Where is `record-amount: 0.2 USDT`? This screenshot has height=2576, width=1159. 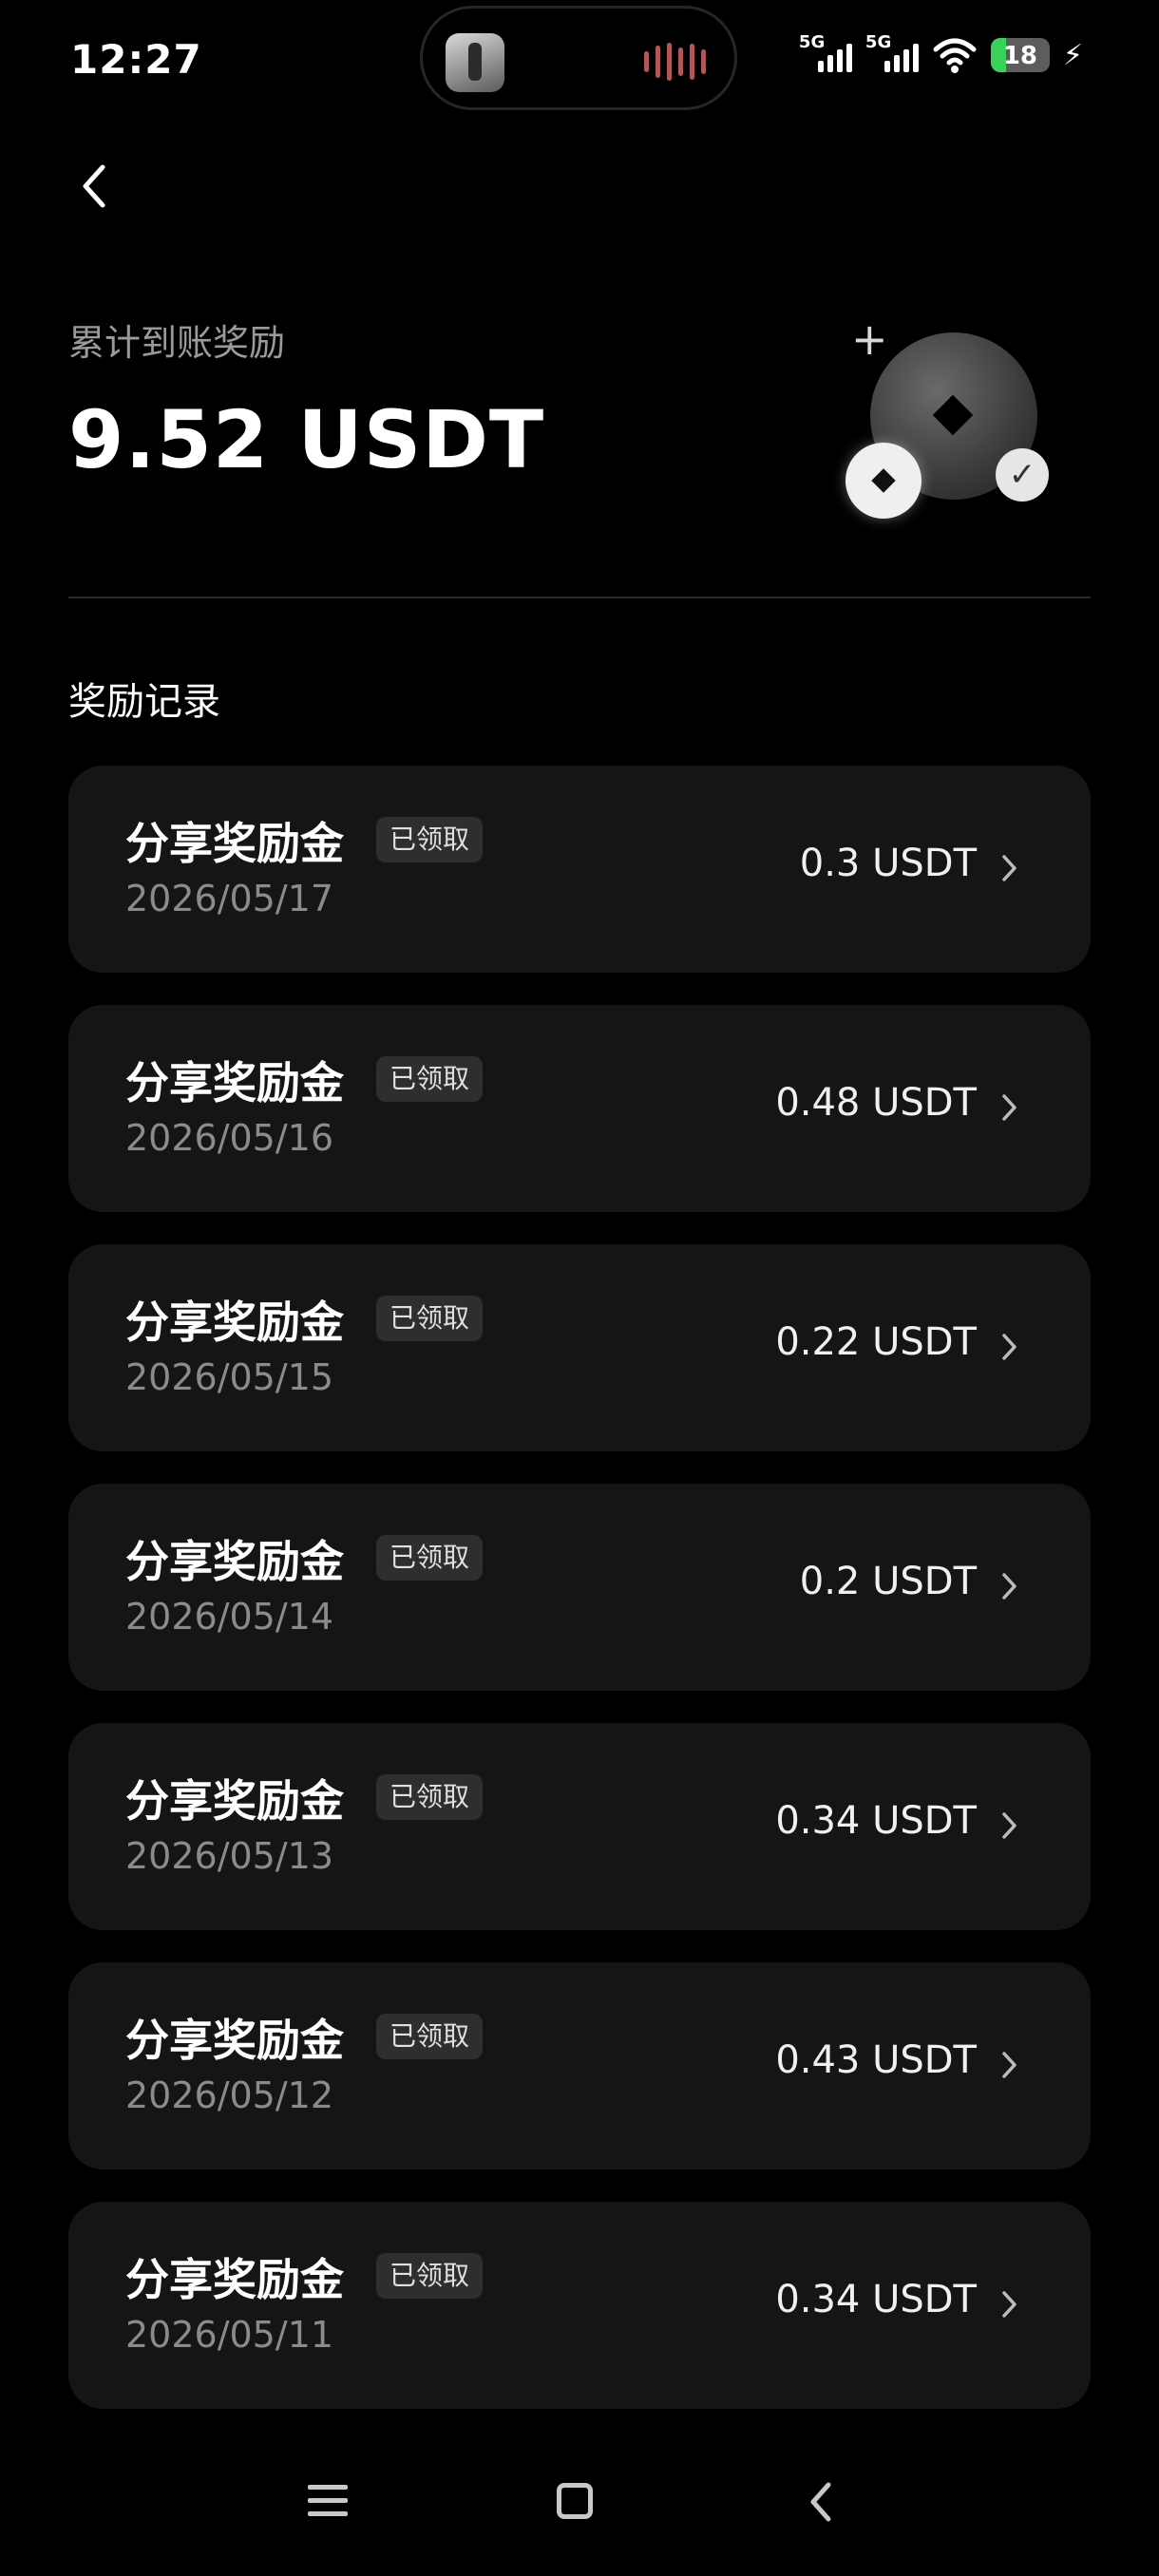 record-amount: 0.2 USDT is located at coordinates (888, 1581).